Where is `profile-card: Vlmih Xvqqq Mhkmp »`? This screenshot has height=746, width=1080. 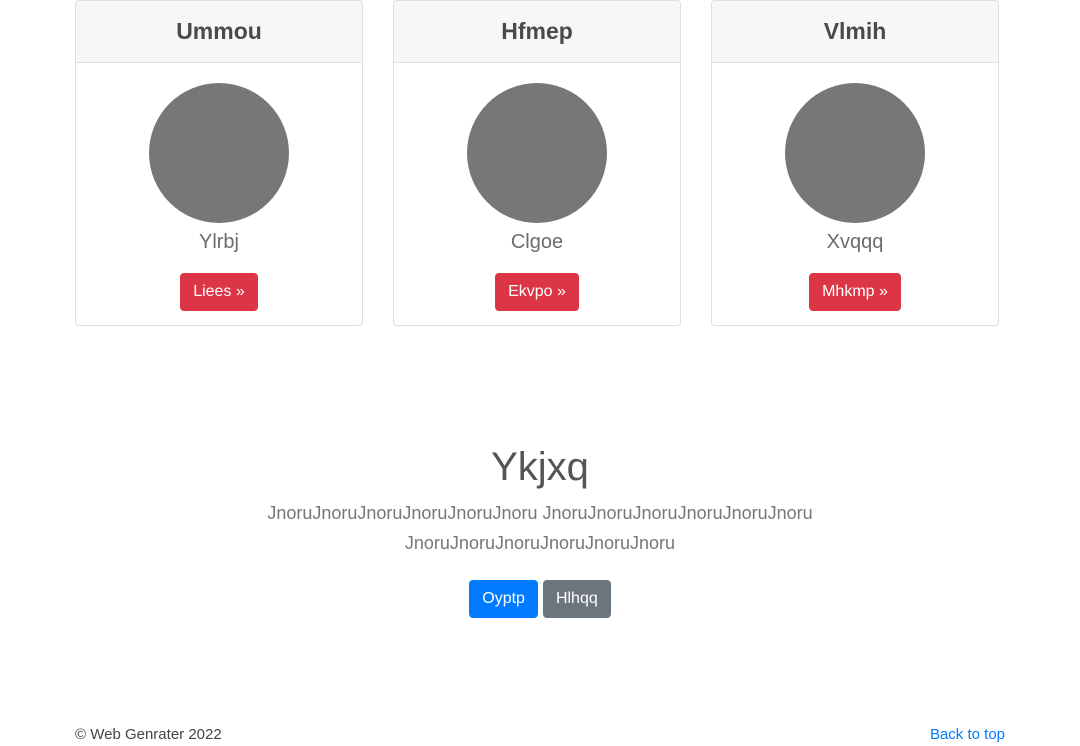
profile-card: Vlmih Xvqqq Mhkmp » is located at coordinates (855, 163).